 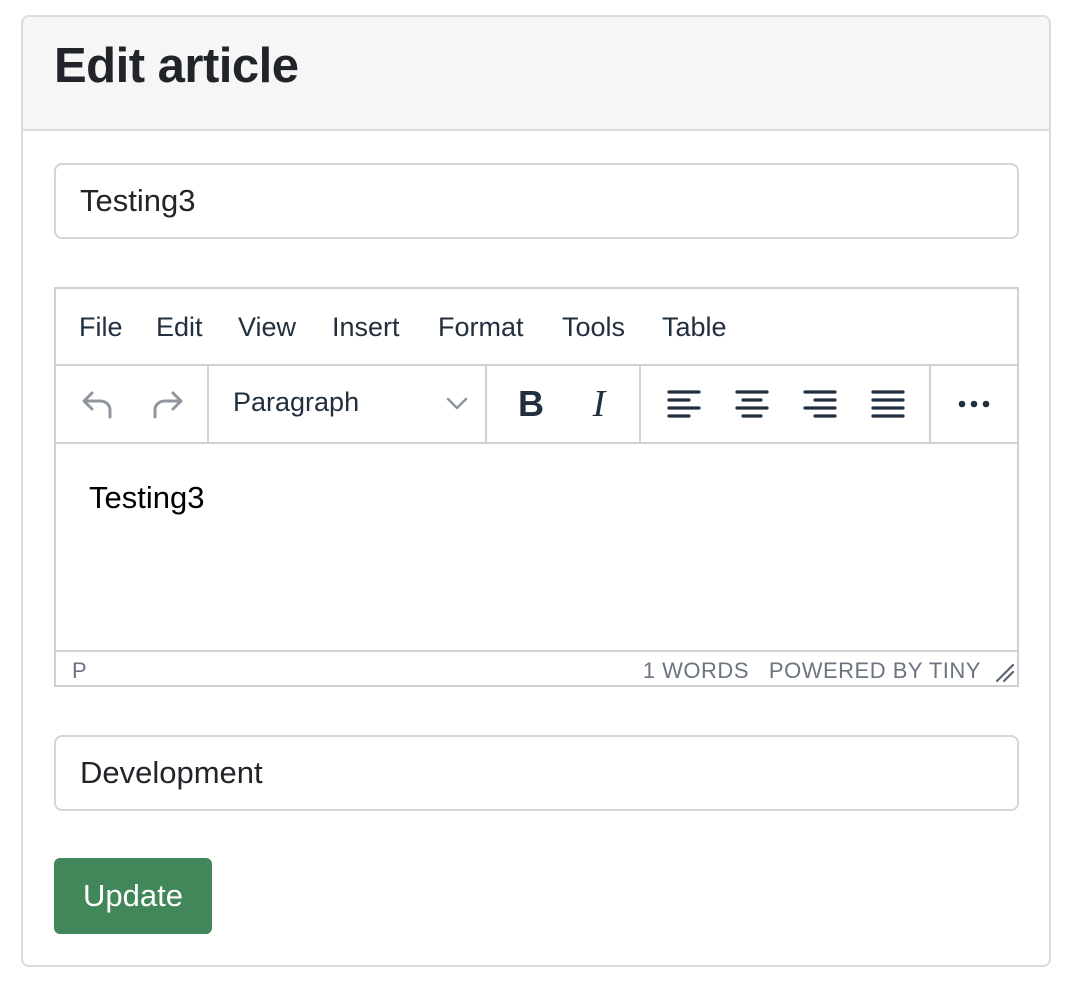 What do you see at coordinates (481, 327) in the screenshot?
I see `menu-format: Format` at bounding box center [481, 327].